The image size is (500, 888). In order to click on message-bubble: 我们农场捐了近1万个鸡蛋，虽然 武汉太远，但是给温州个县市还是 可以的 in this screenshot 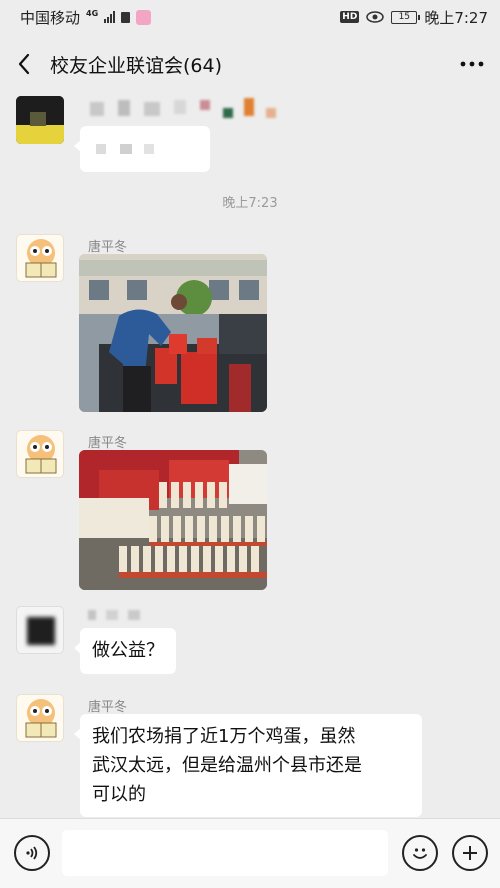, I will do `click(248, 765)`.